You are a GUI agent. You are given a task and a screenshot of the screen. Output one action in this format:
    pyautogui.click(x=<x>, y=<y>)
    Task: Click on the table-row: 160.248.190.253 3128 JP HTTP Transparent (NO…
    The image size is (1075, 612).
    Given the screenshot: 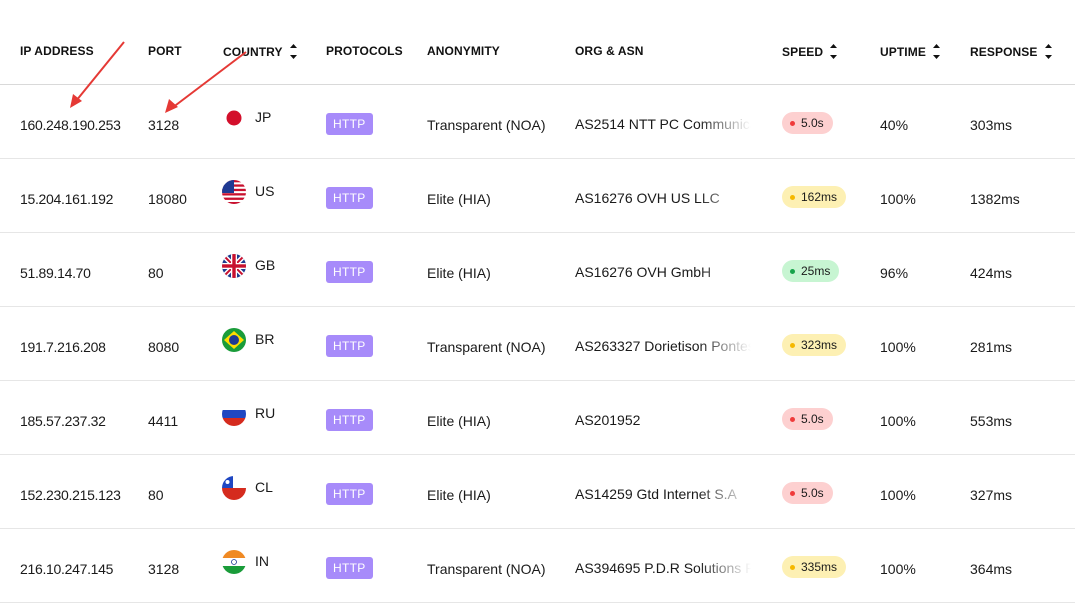 What is the action you would take?
    pyautogui.click(x=537, y=122)
    